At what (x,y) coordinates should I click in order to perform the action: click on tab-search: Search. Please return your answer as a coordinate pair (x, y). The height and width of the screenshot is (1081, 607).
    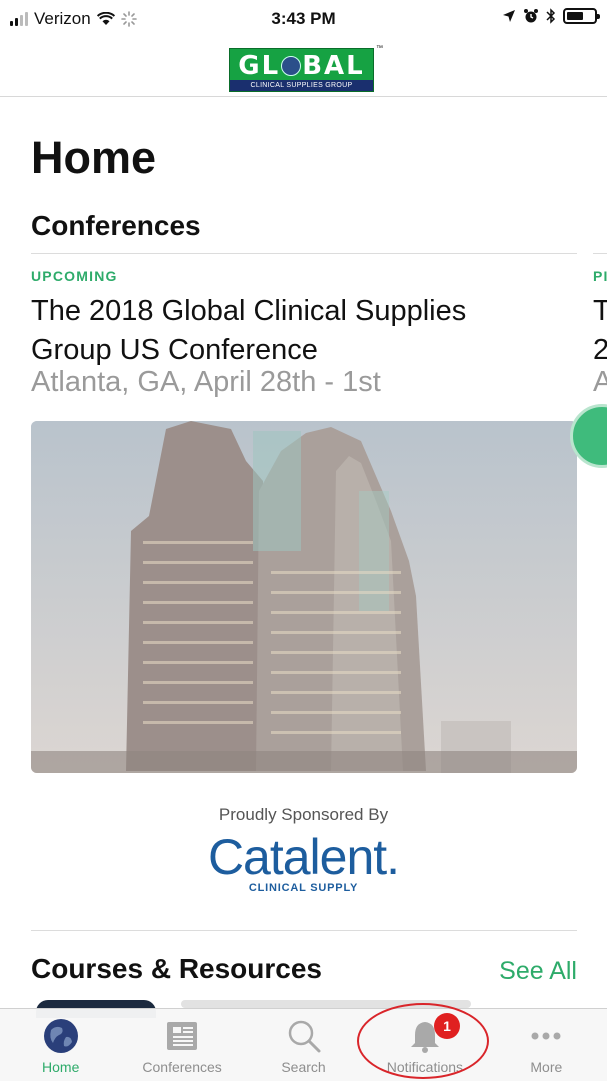
    Looking at the image, I should click on (303, 1045).